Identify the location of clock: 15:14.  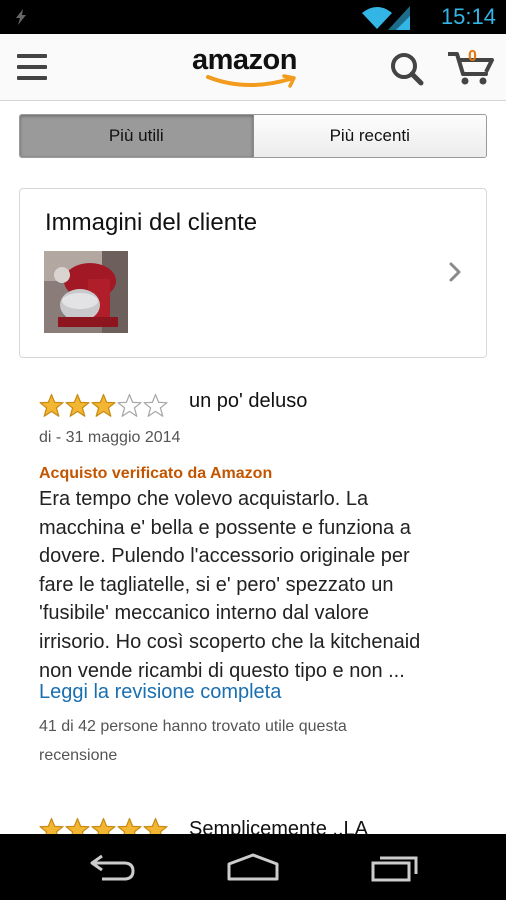
(468, 16).